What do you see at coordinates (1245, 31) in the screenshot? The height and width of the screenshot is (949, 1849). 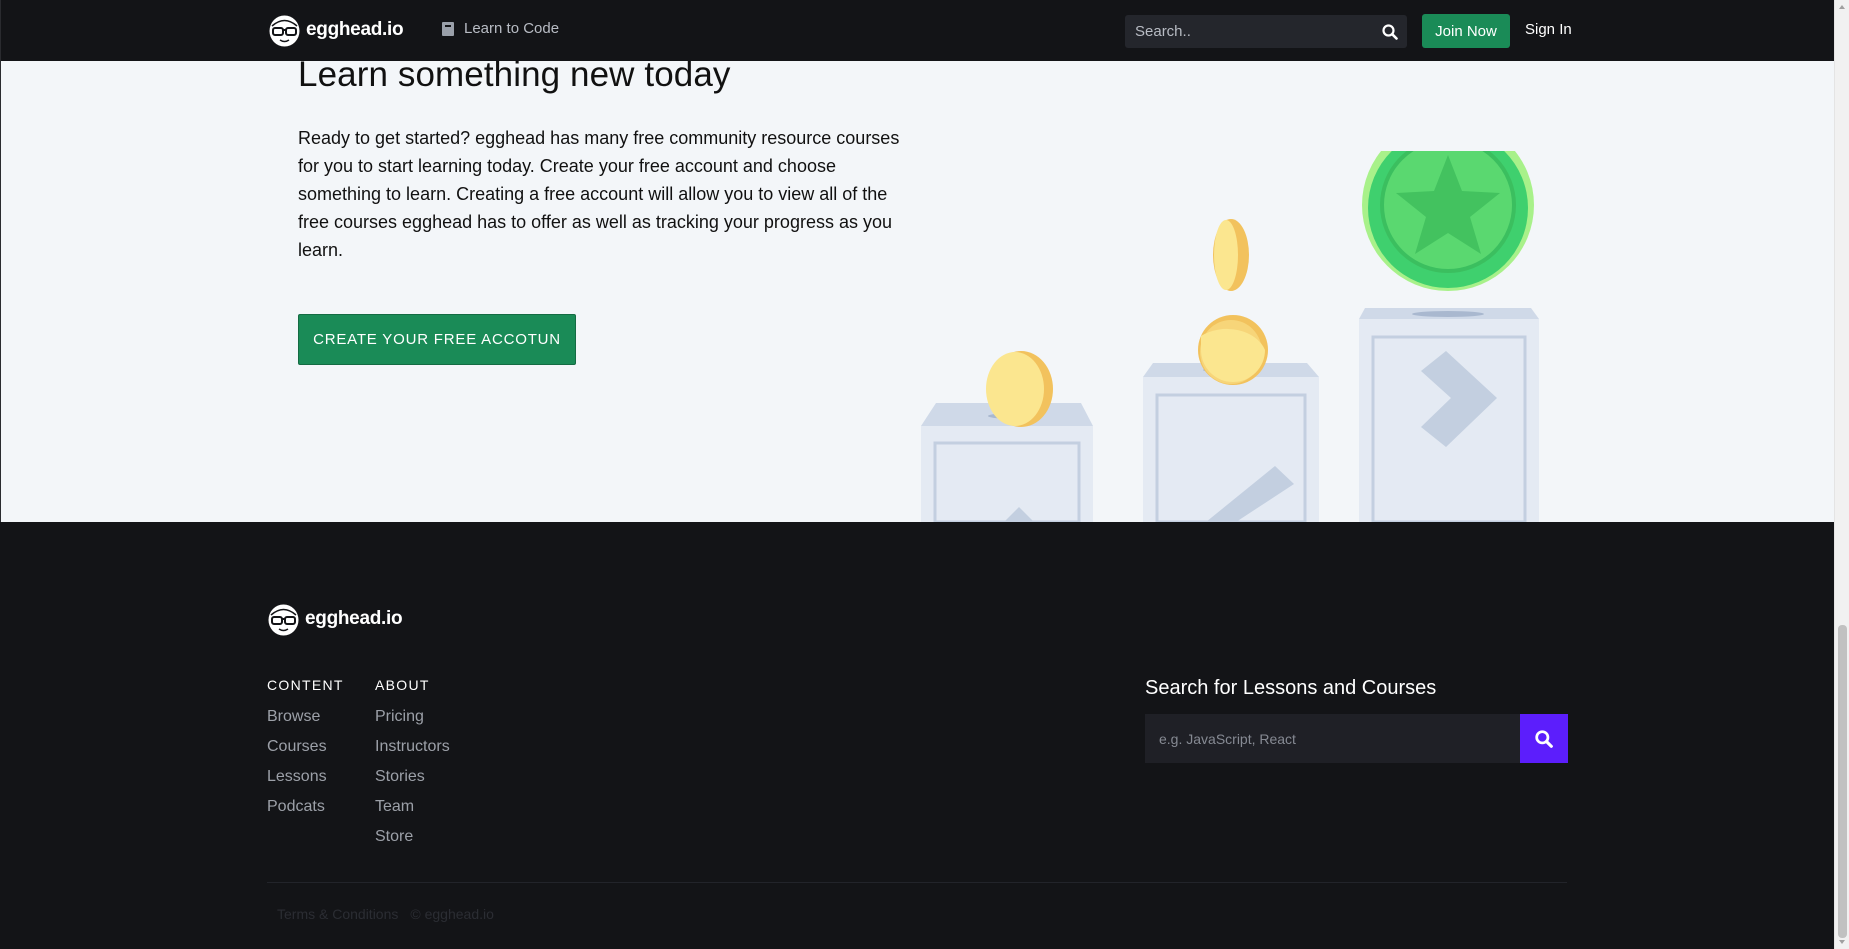 I see `header-search-input` at bounding box center [1245, 31].